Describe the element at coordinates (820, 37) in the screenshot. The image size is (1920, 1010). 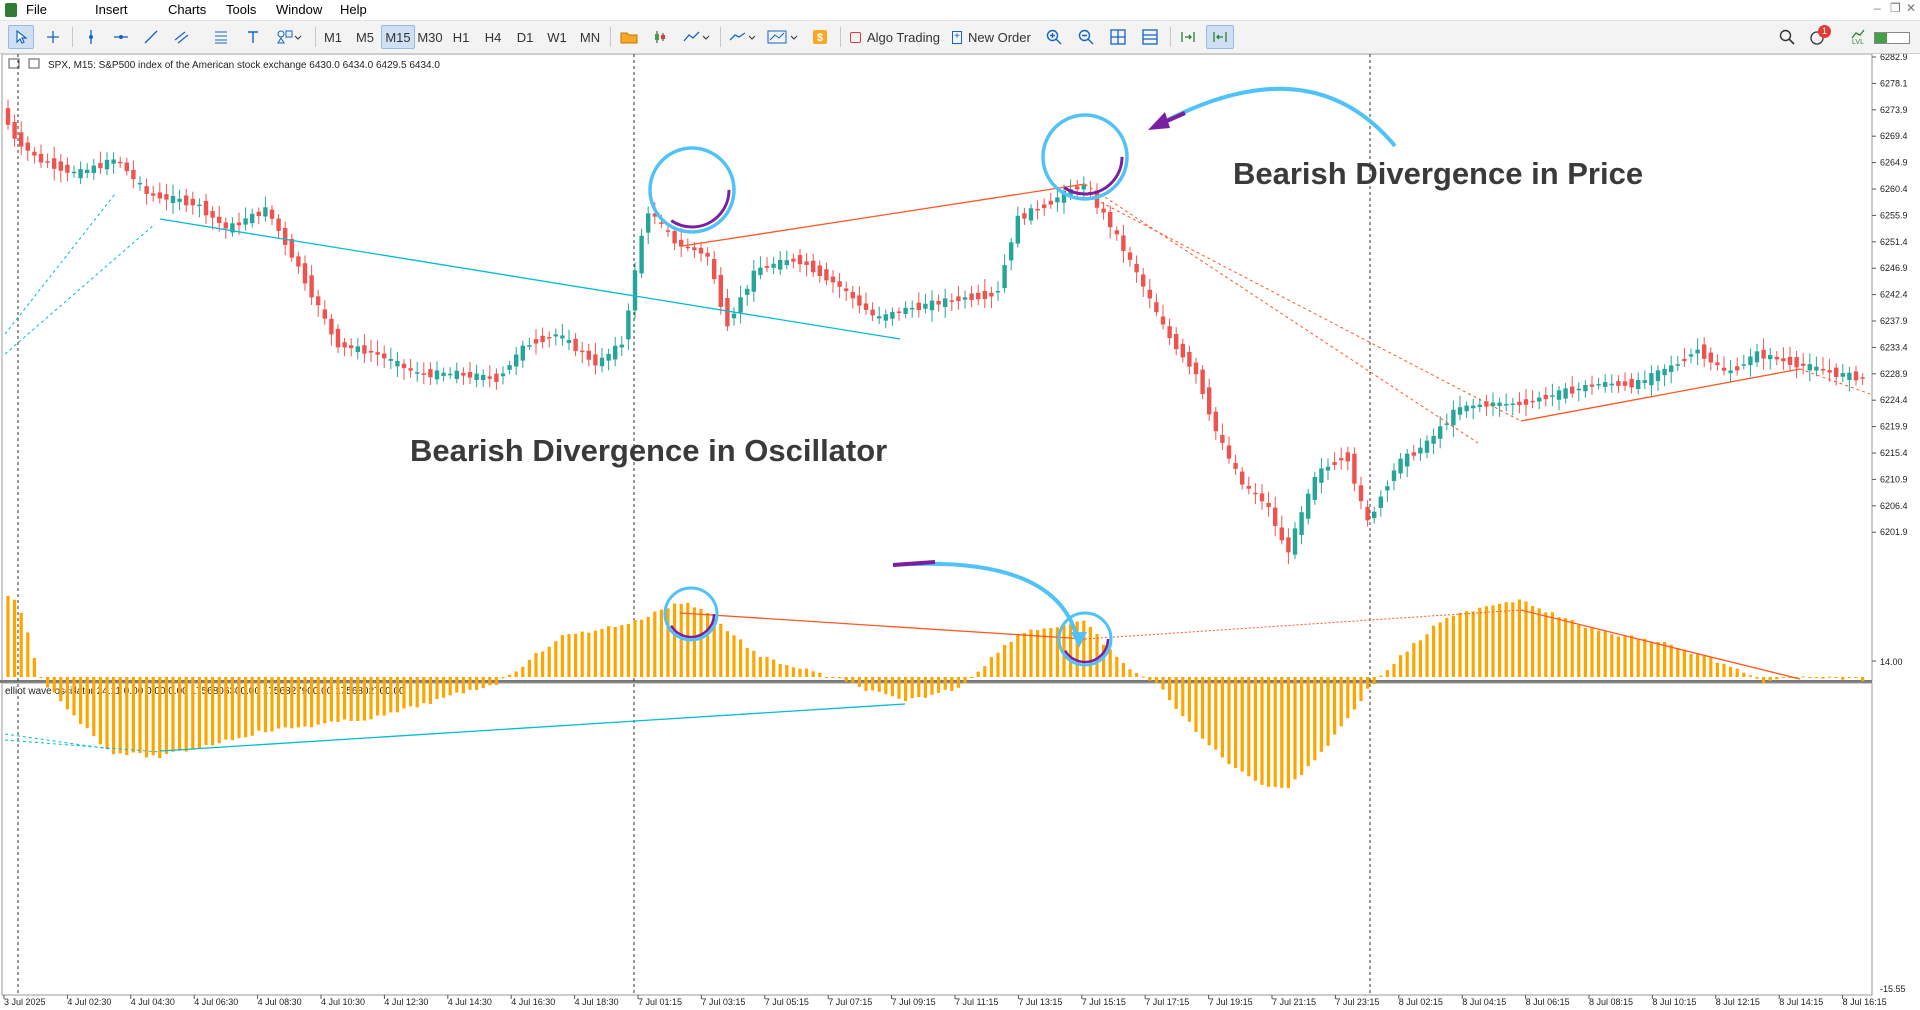
I see `market-button: $` at that location.